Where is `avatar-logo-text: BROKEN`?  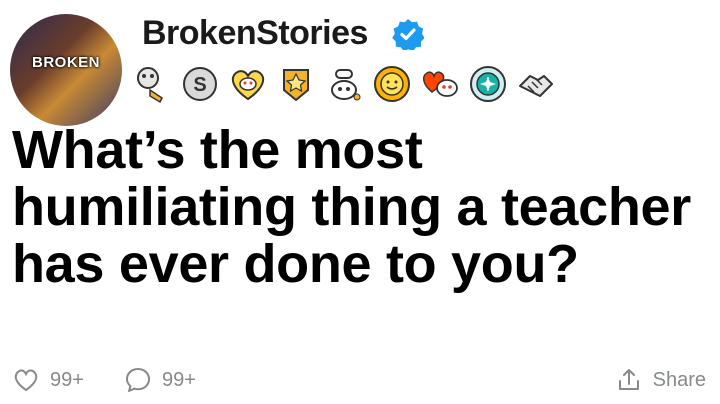 avatar-logo-text: BROKEN is located at coordinates (65, 62).